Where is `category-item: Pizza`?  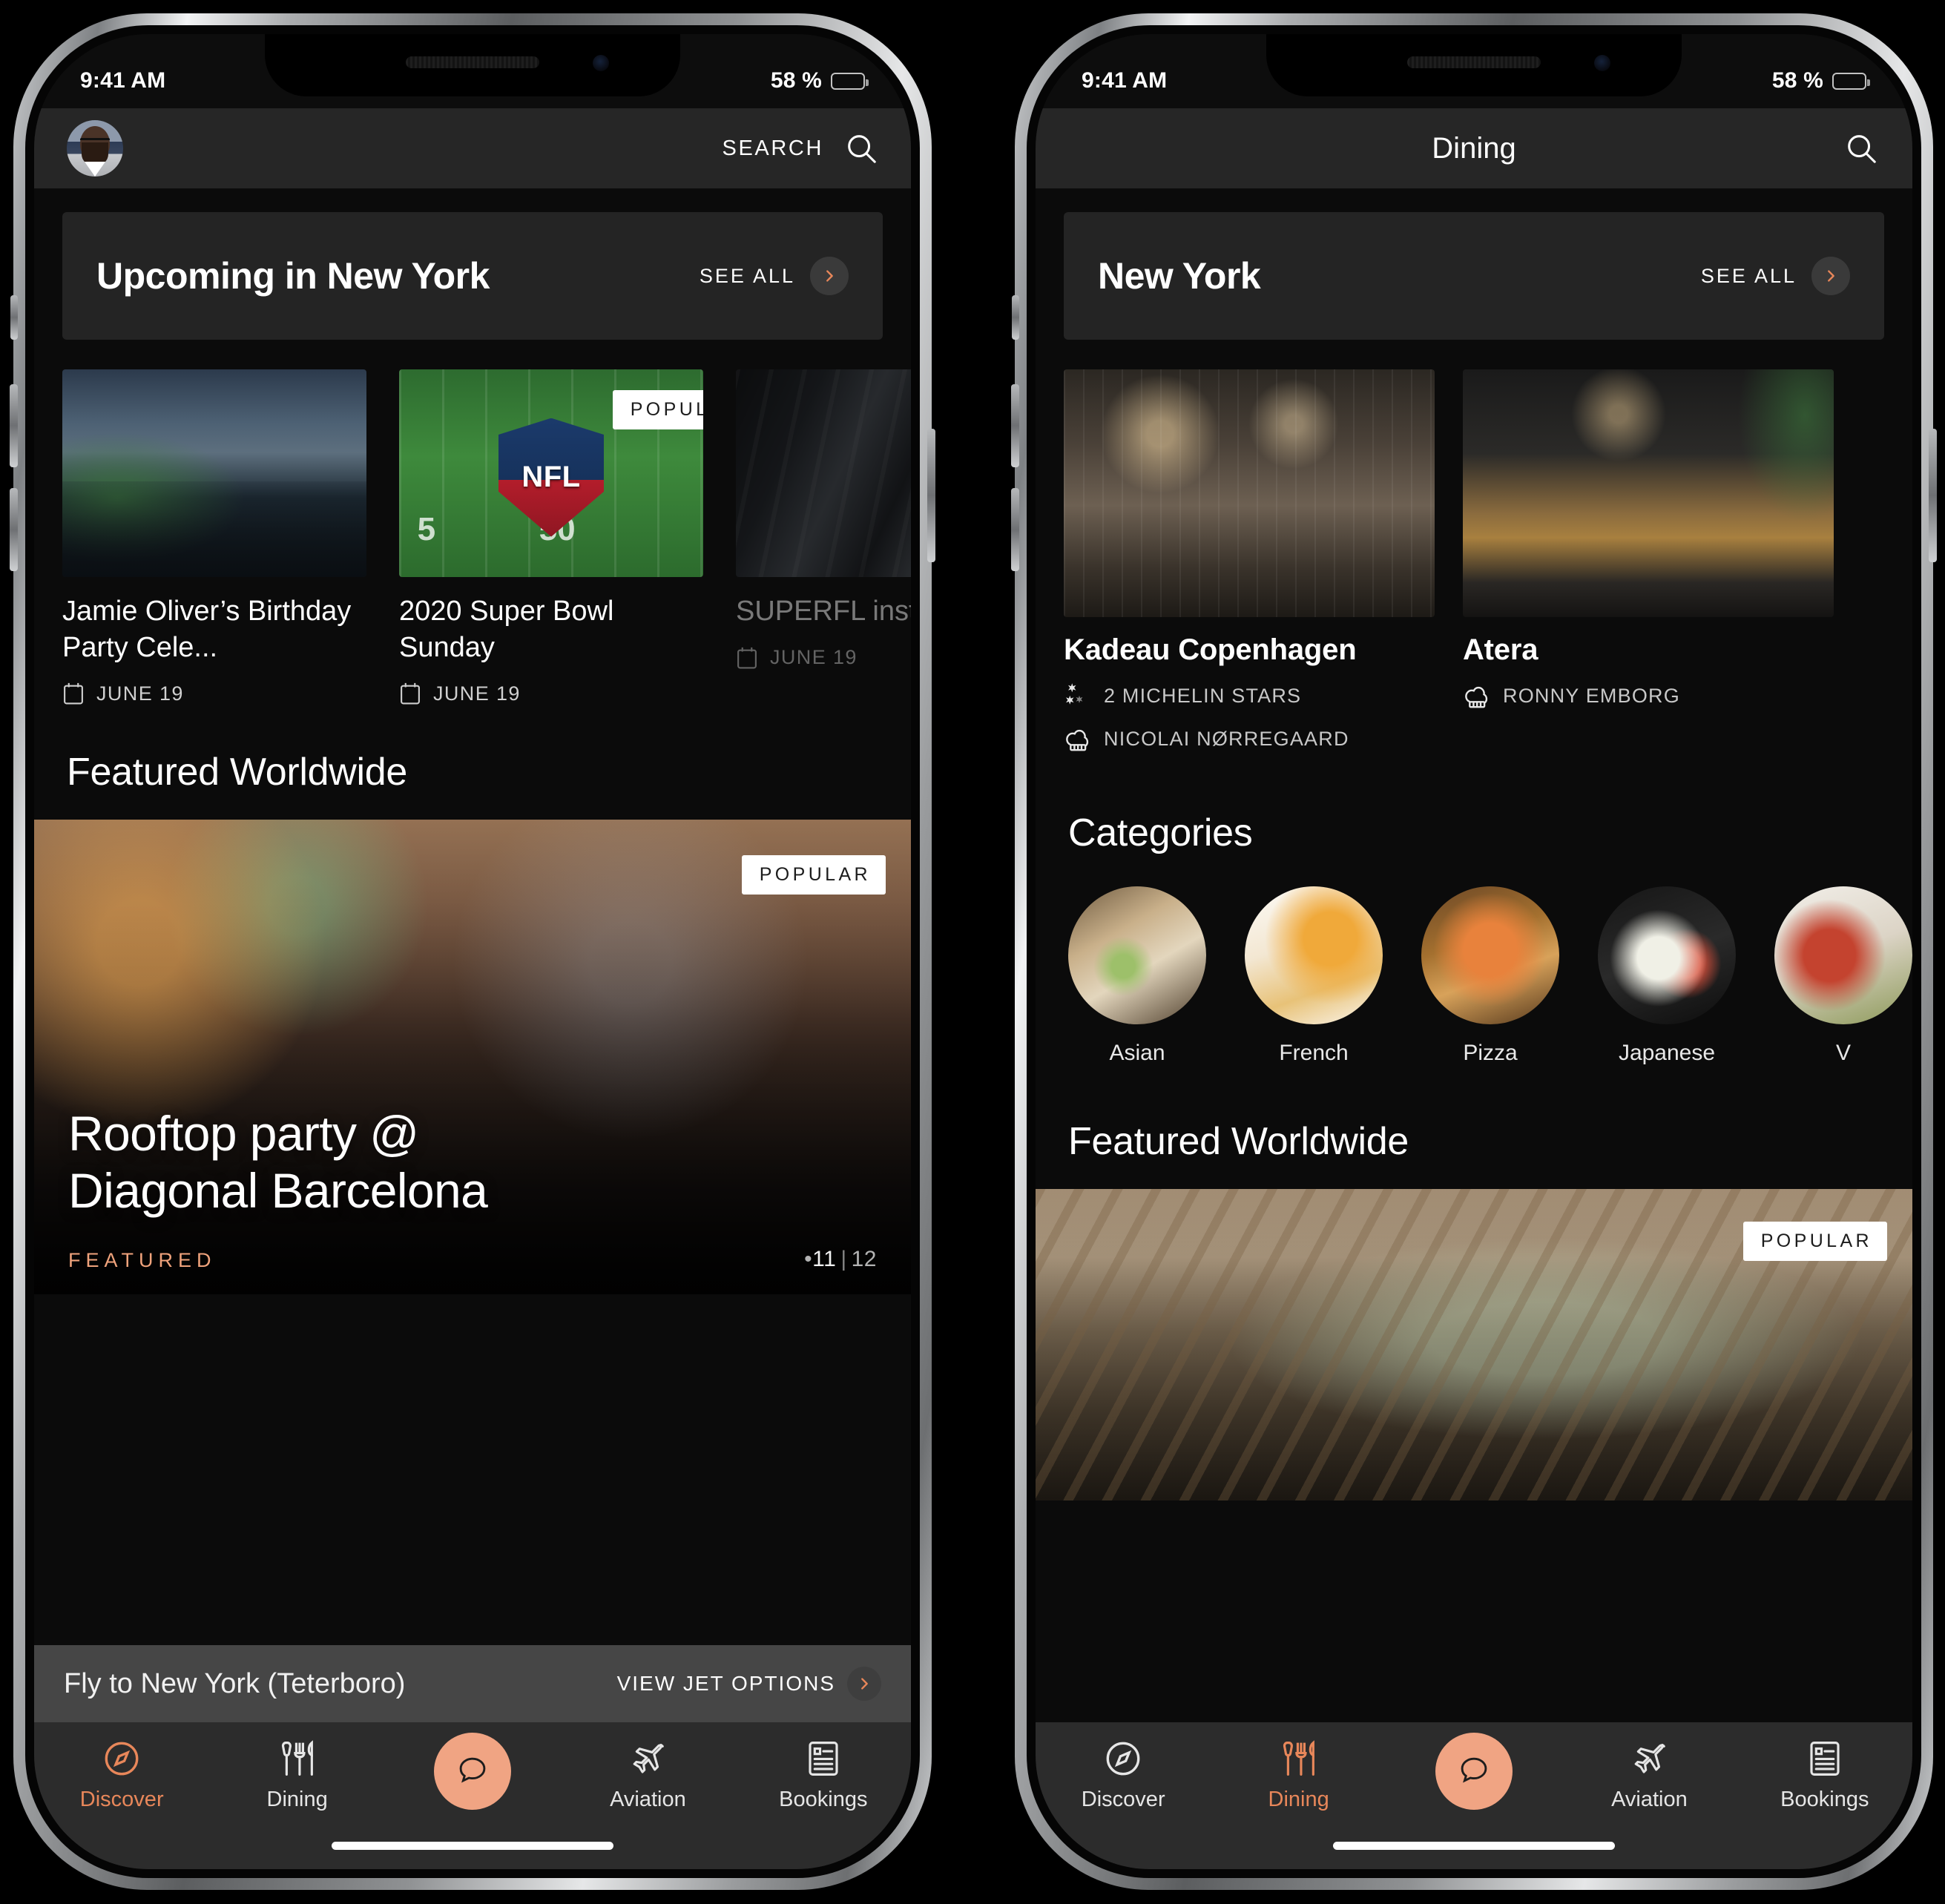 category-item: Pizza is located at coordinates (1490, 976).